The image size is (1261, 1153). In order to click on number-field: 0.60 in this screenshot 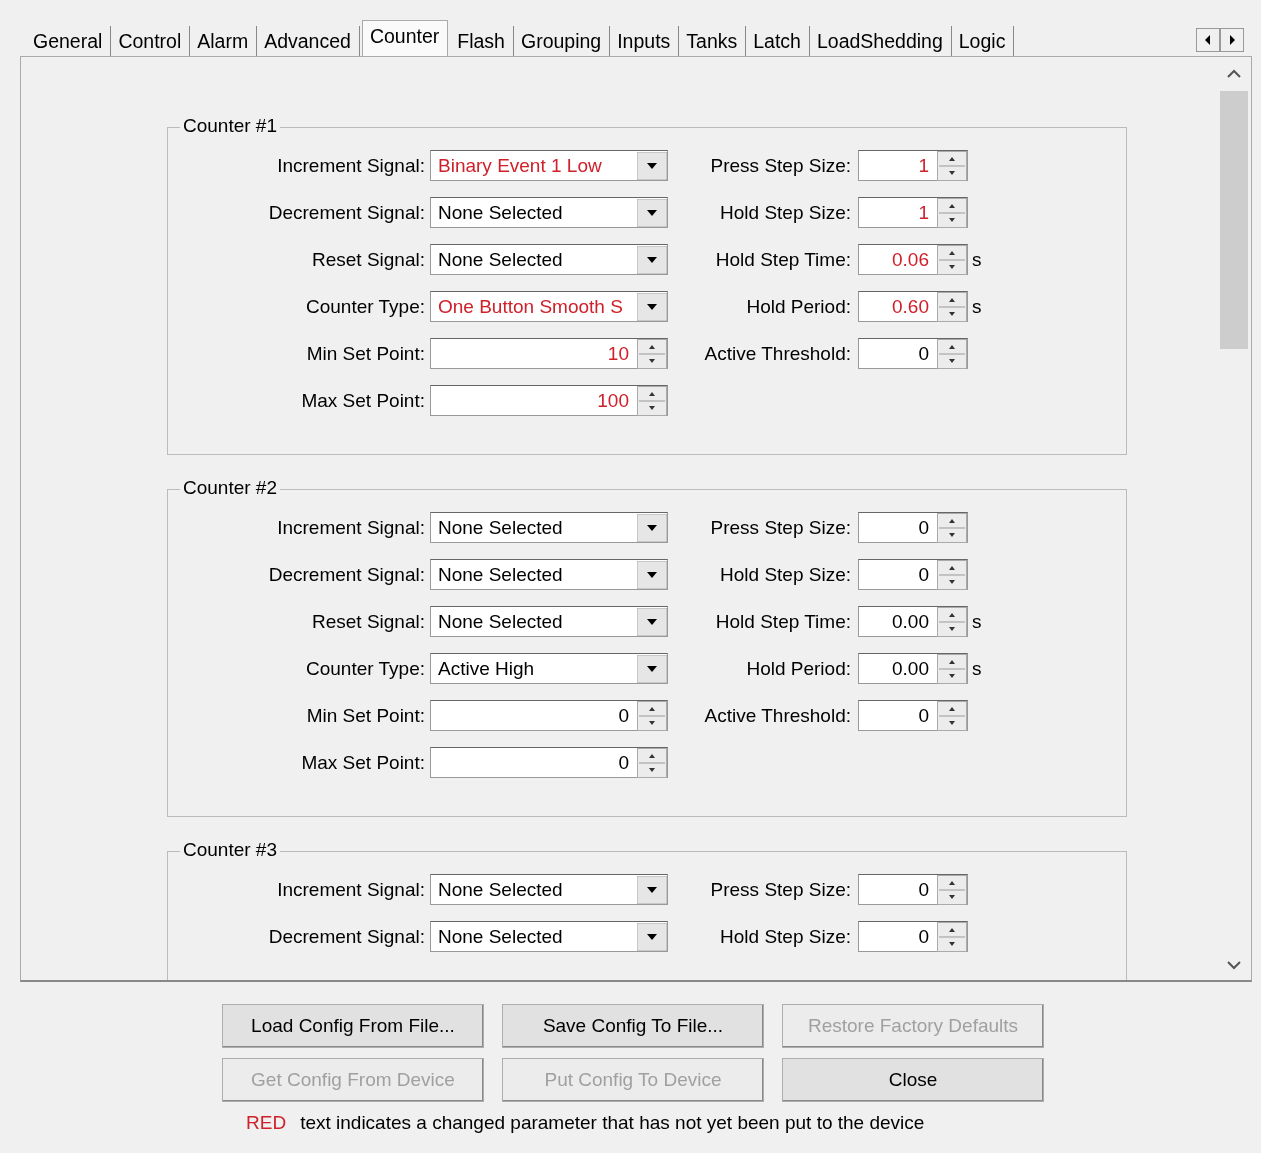, I will do `click(913, 306)`.